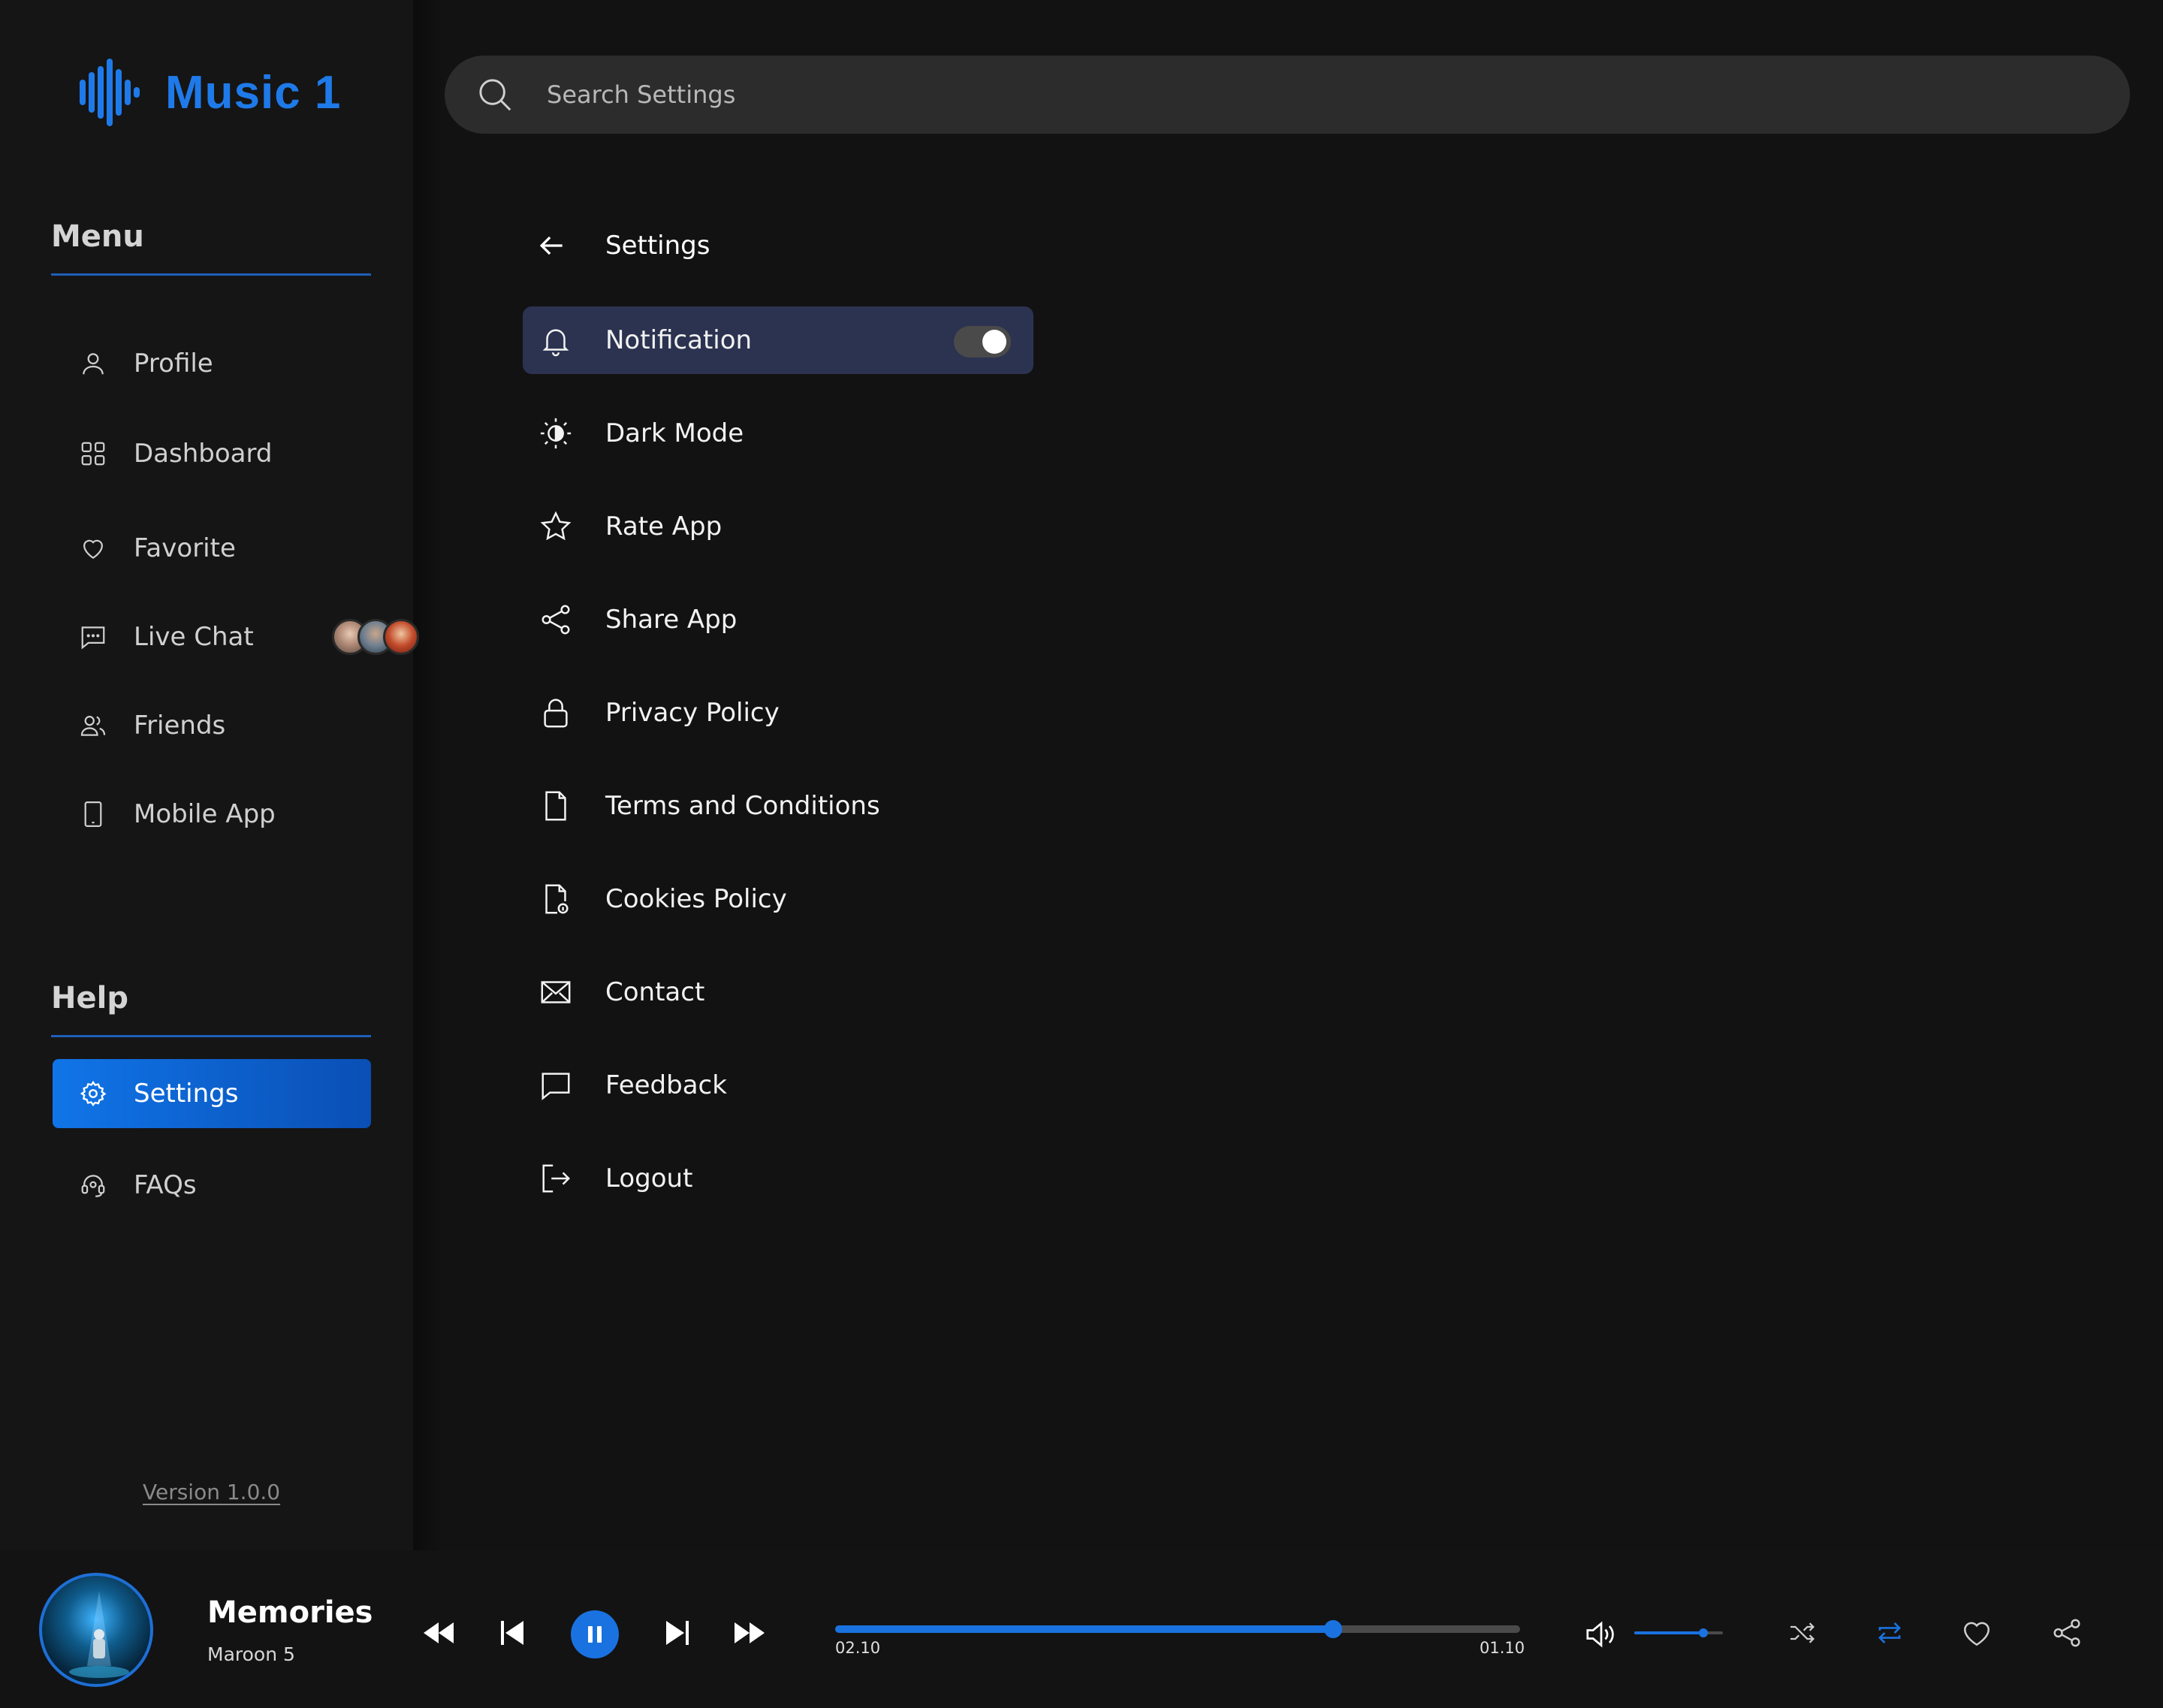 This screenshot has width=2163, height=1708. I want to click on like-button, so click(1976, 1632).